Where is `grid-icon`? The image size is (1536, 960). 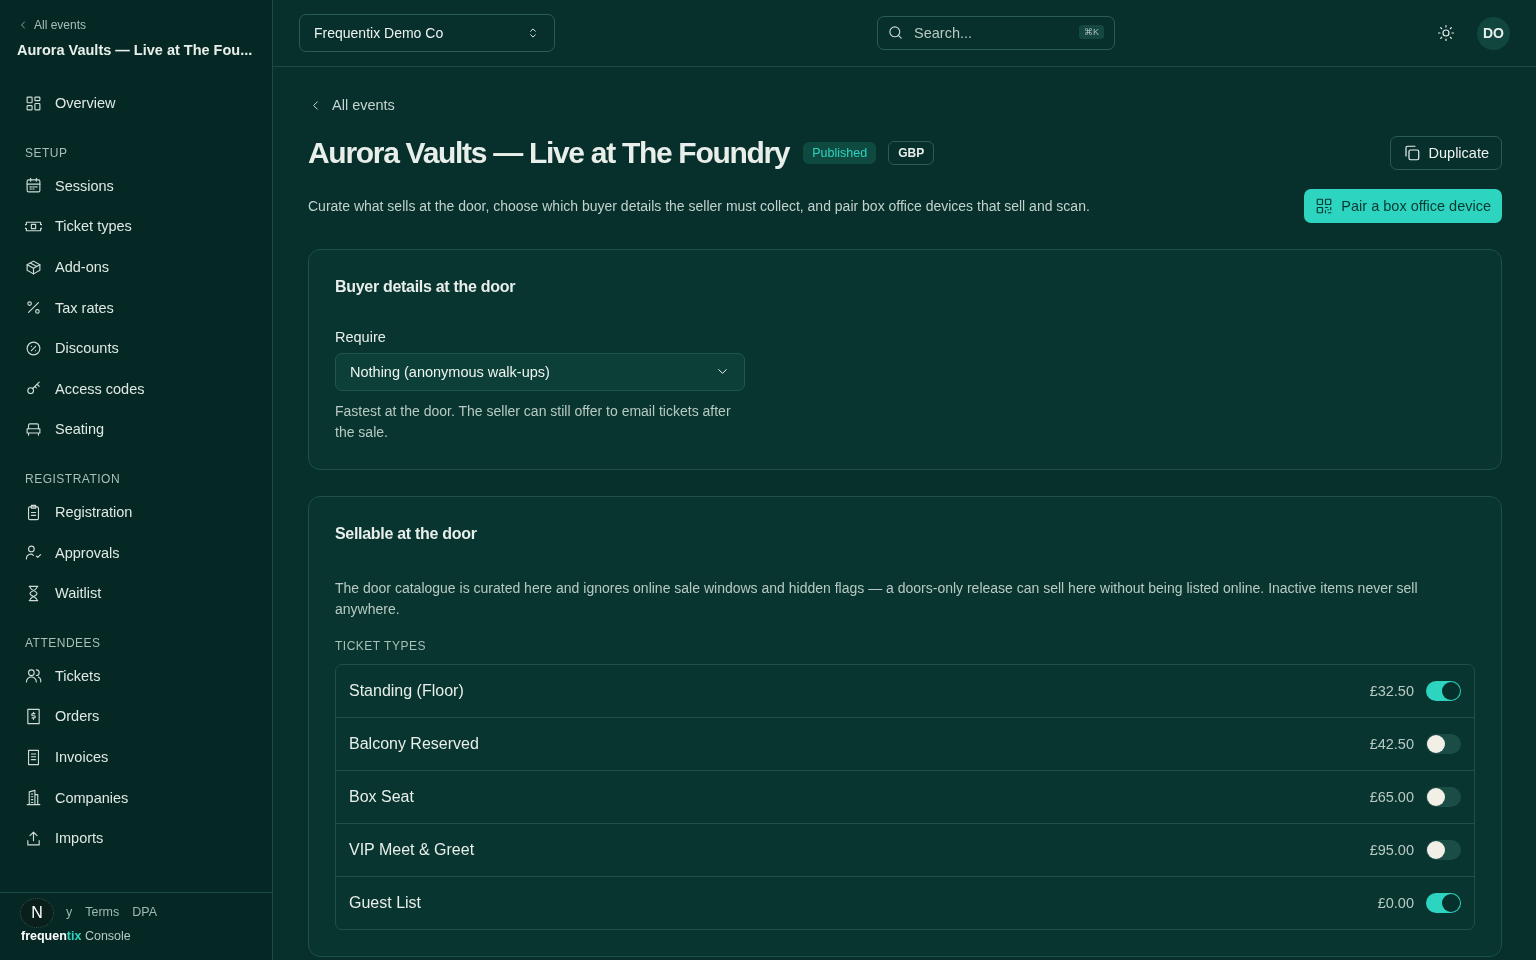 grid-icon is located at coordinates (33, 103).